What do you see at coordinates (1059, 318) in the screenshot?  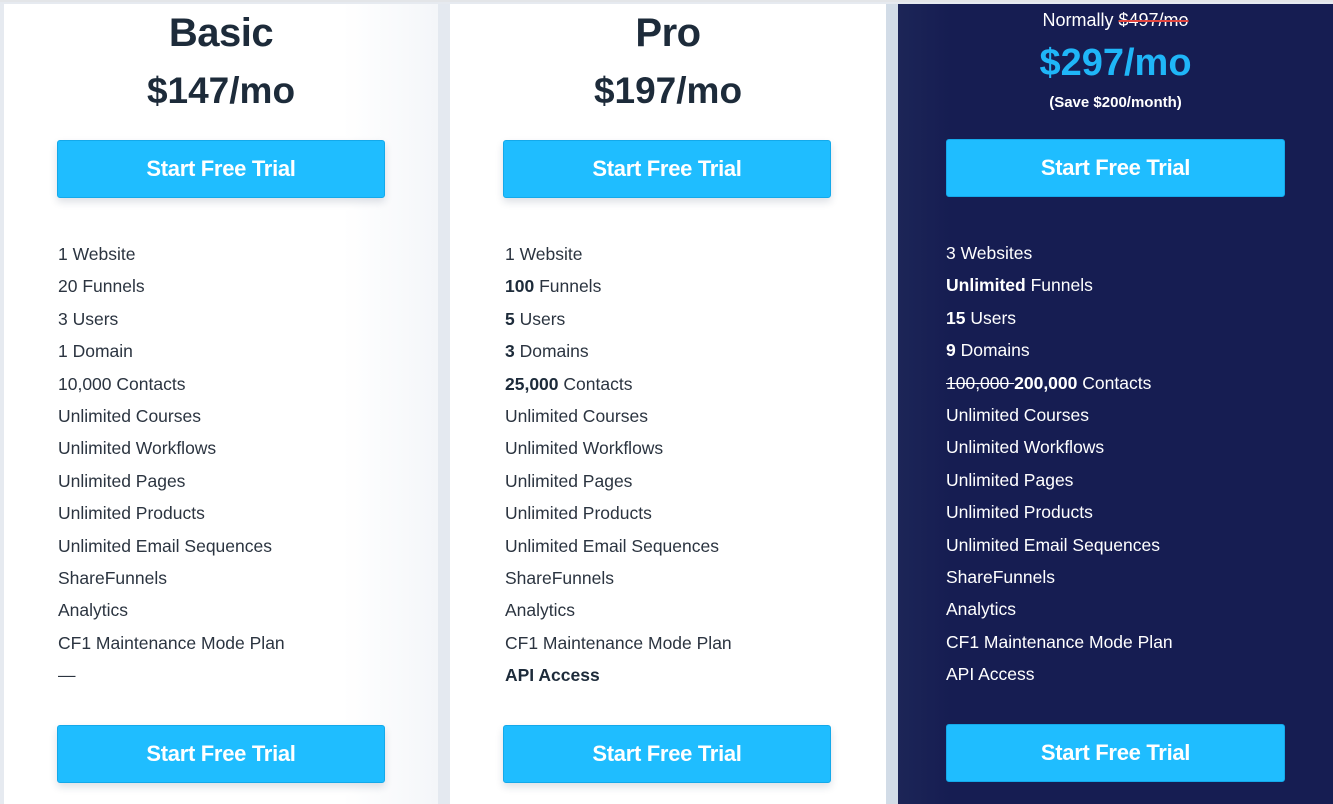 I see `feature-item: 15 Users` at bounding box center [1059, 318].